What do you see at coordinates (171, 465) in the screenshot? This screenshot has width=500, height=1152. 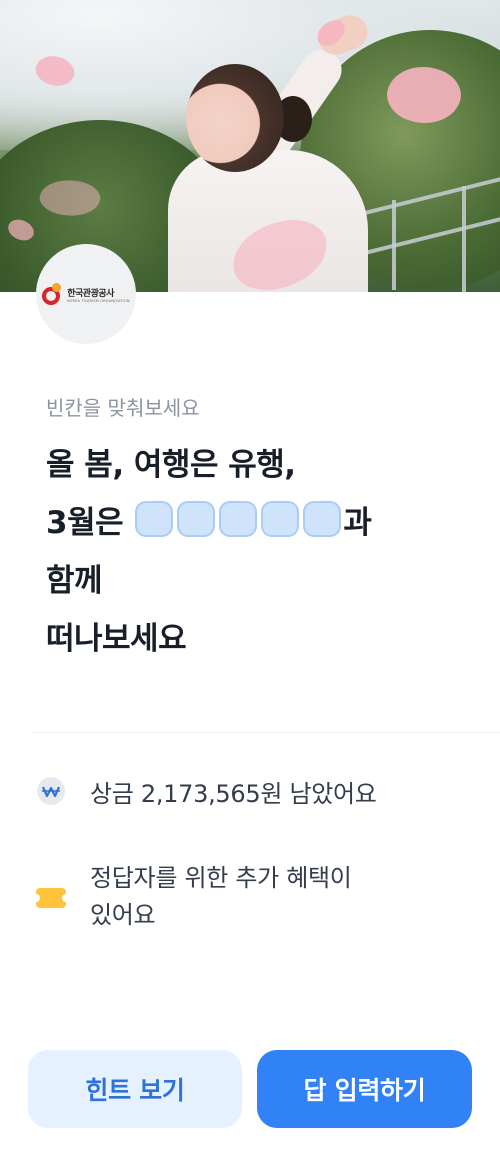 I see `question-line: 올 봄, 여행은 유행,` at bounding box center [171, 465].